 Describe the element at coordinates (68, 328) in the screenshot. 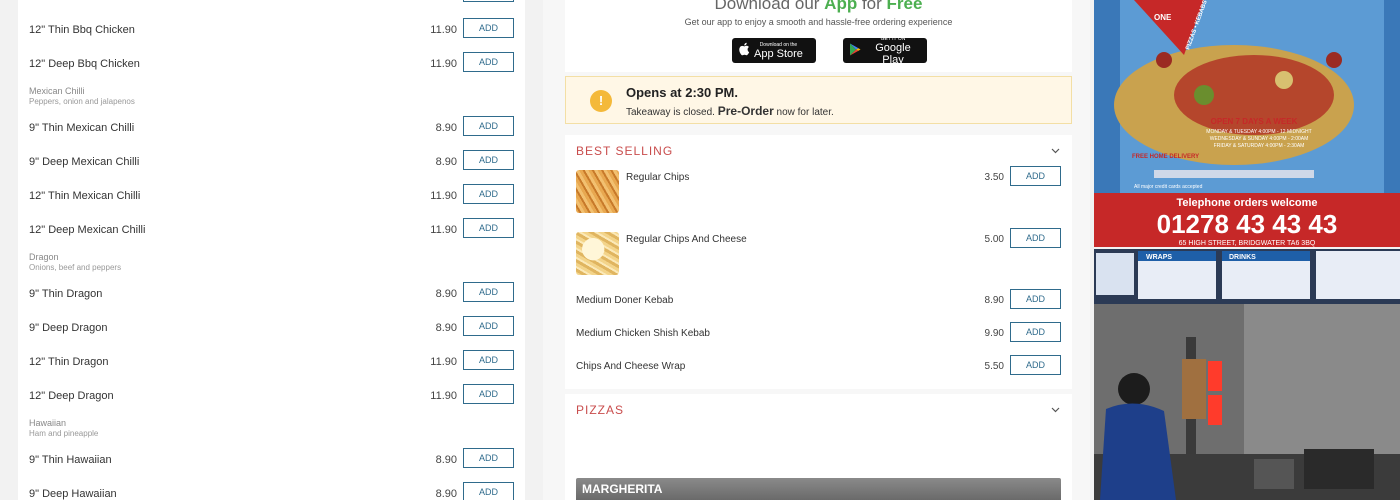

I see `menu-item-name: 9" Deep Dragon` at that location.